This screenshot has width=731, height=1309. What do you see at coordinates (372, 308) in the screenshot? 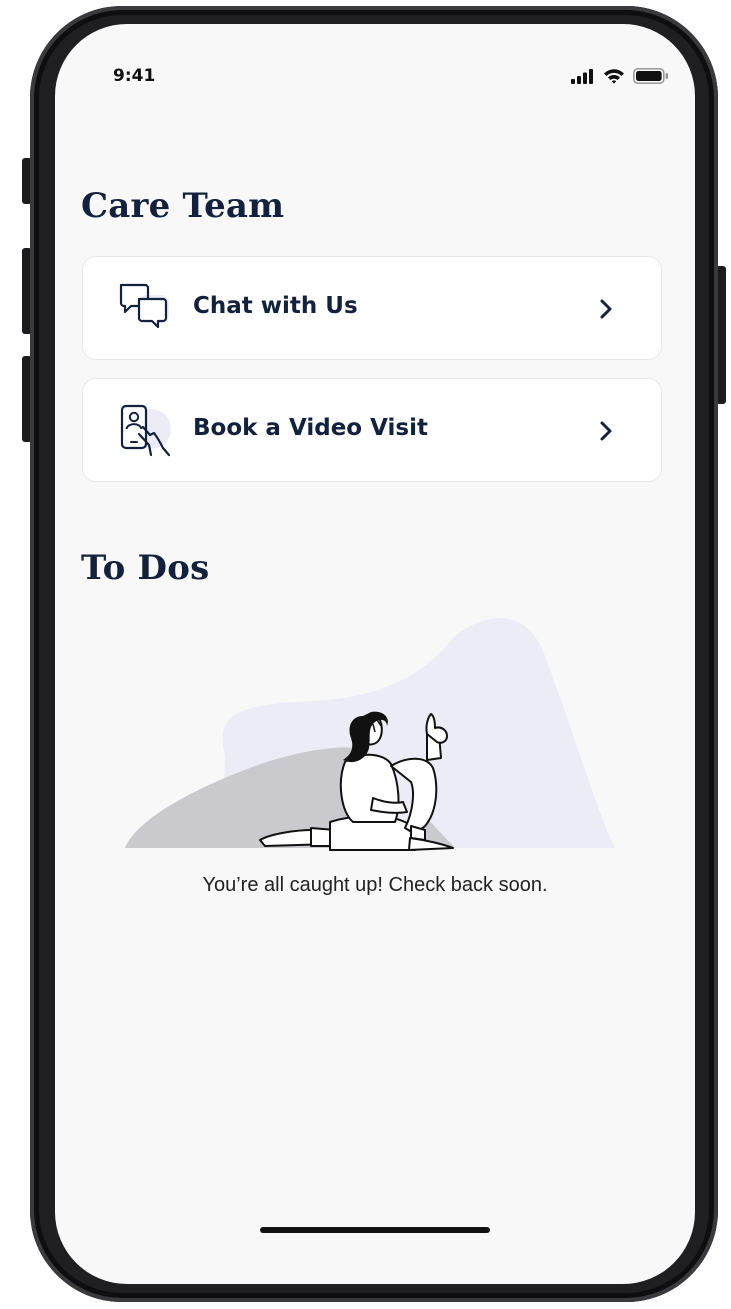
I see `chat-with-us-button: Chat with Us` at bounding box center [372, 308].